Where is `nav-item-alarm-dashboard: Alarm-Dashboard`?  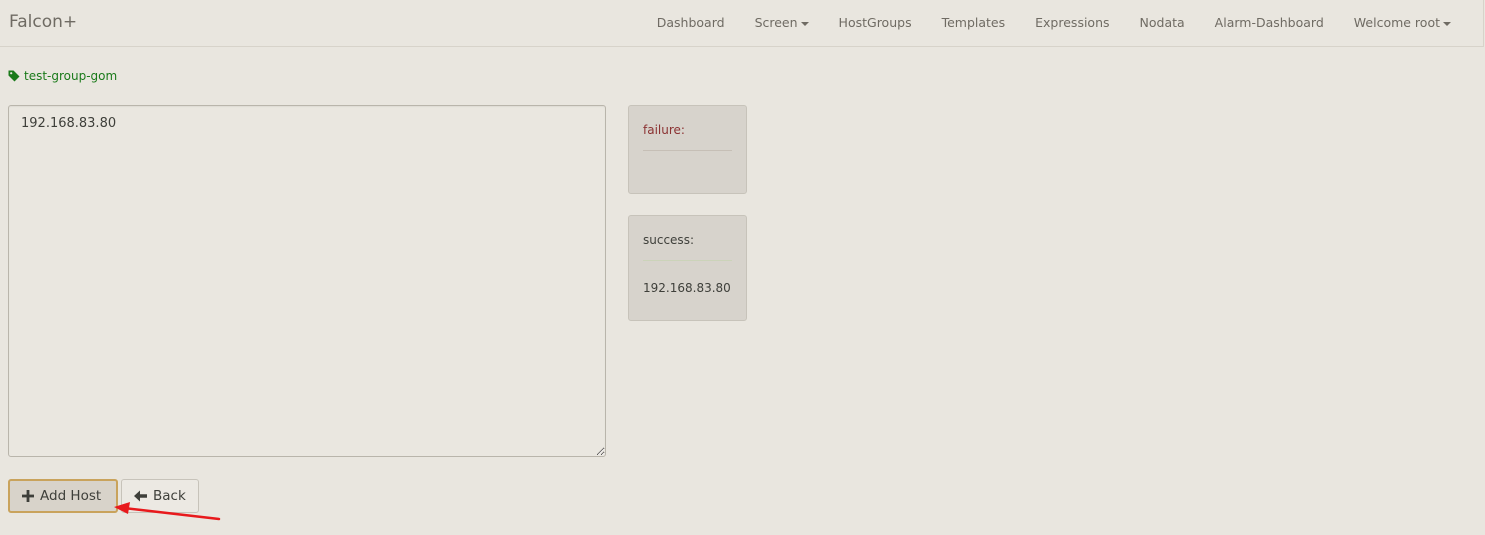 nav-item-alarm-dashboard: Alarm-Dashboard is located at coordinates (1269, 23).